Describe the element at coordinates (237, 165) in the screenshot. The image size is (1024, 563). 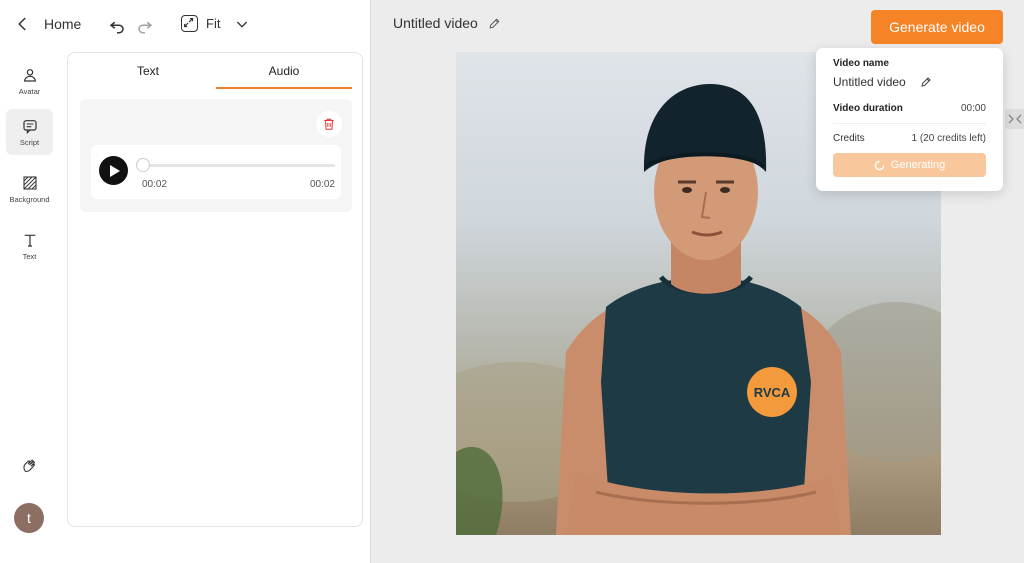
I see `audio-progress-track` at that location.